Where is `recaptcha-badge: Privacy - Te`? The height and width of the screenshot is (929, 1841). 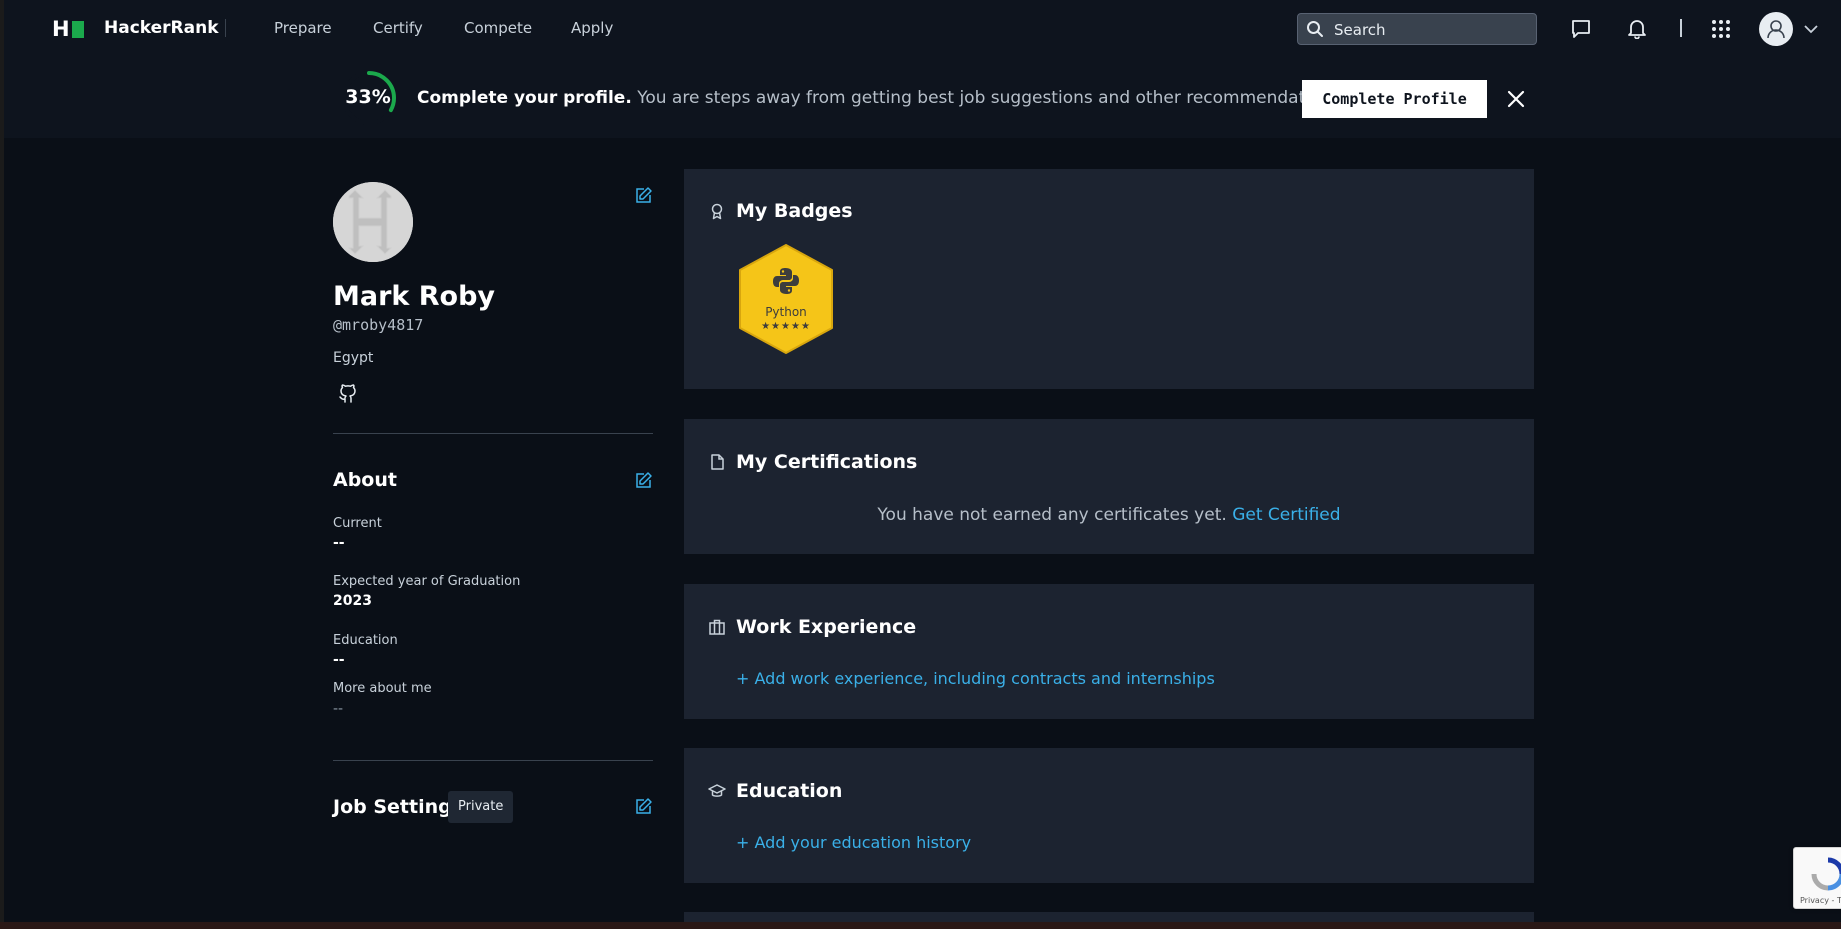 recaptcha-badge: Privacy - Te is located at coordinates (1817, 878).